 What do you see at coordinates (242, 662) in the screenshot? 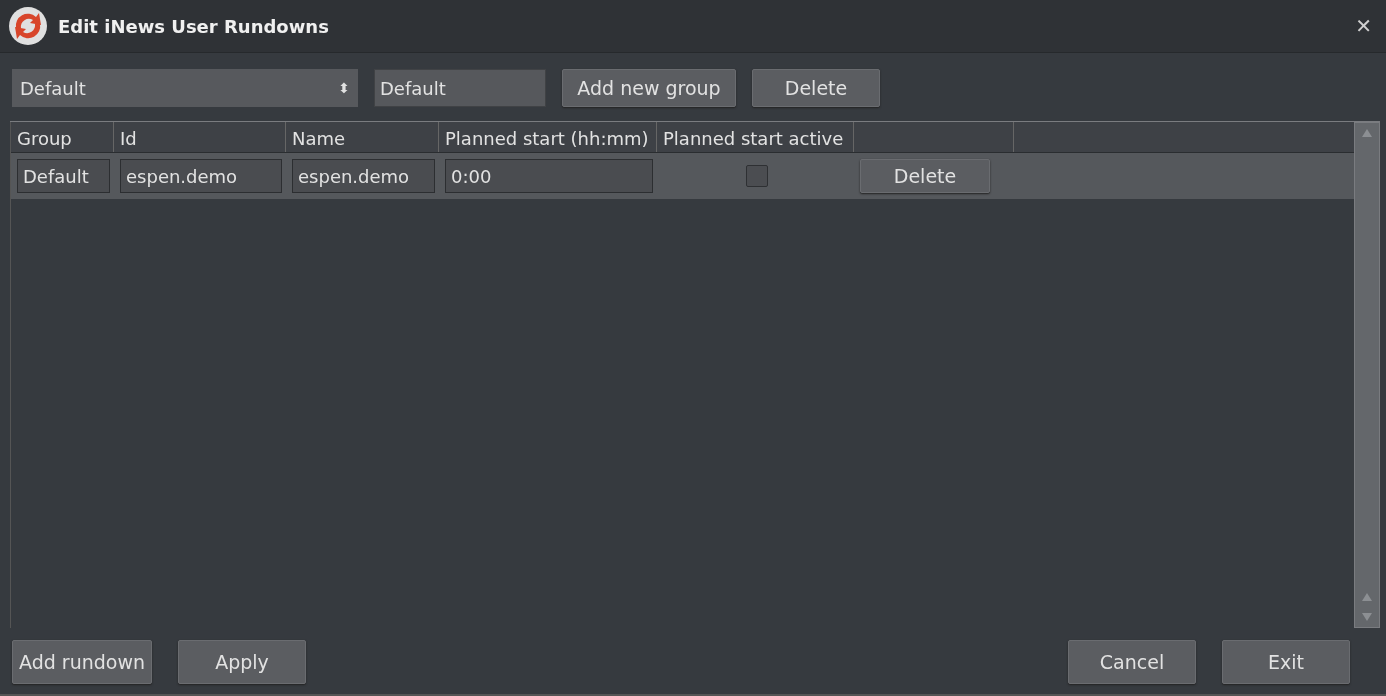
I see `apply-button: Apply` at bounding box center [242, 662].